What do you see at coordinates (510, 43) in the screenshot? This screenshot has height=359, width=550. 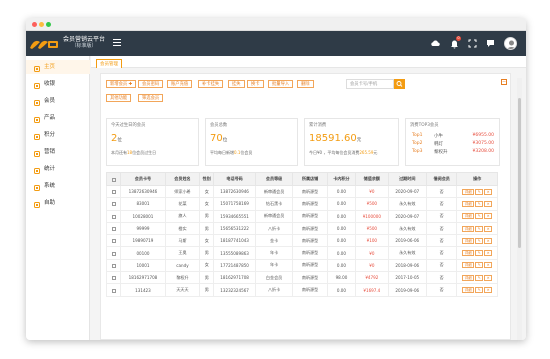 I see `user-avatar` at bounding box center [510, 43].